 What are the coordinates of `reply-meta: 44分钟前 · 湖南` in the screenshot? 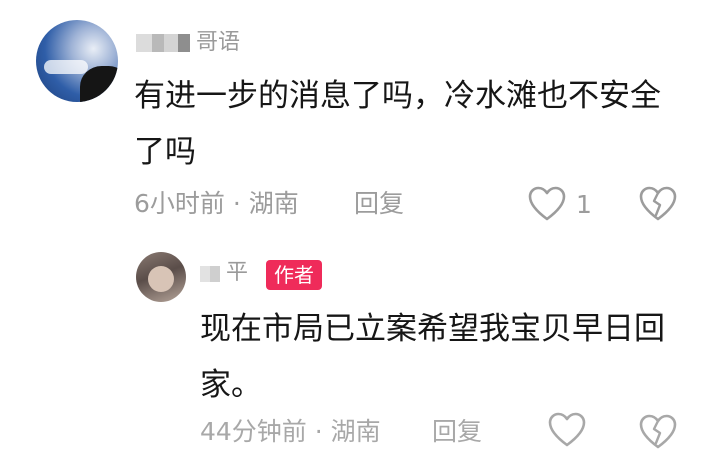 It's located at (290, 431).